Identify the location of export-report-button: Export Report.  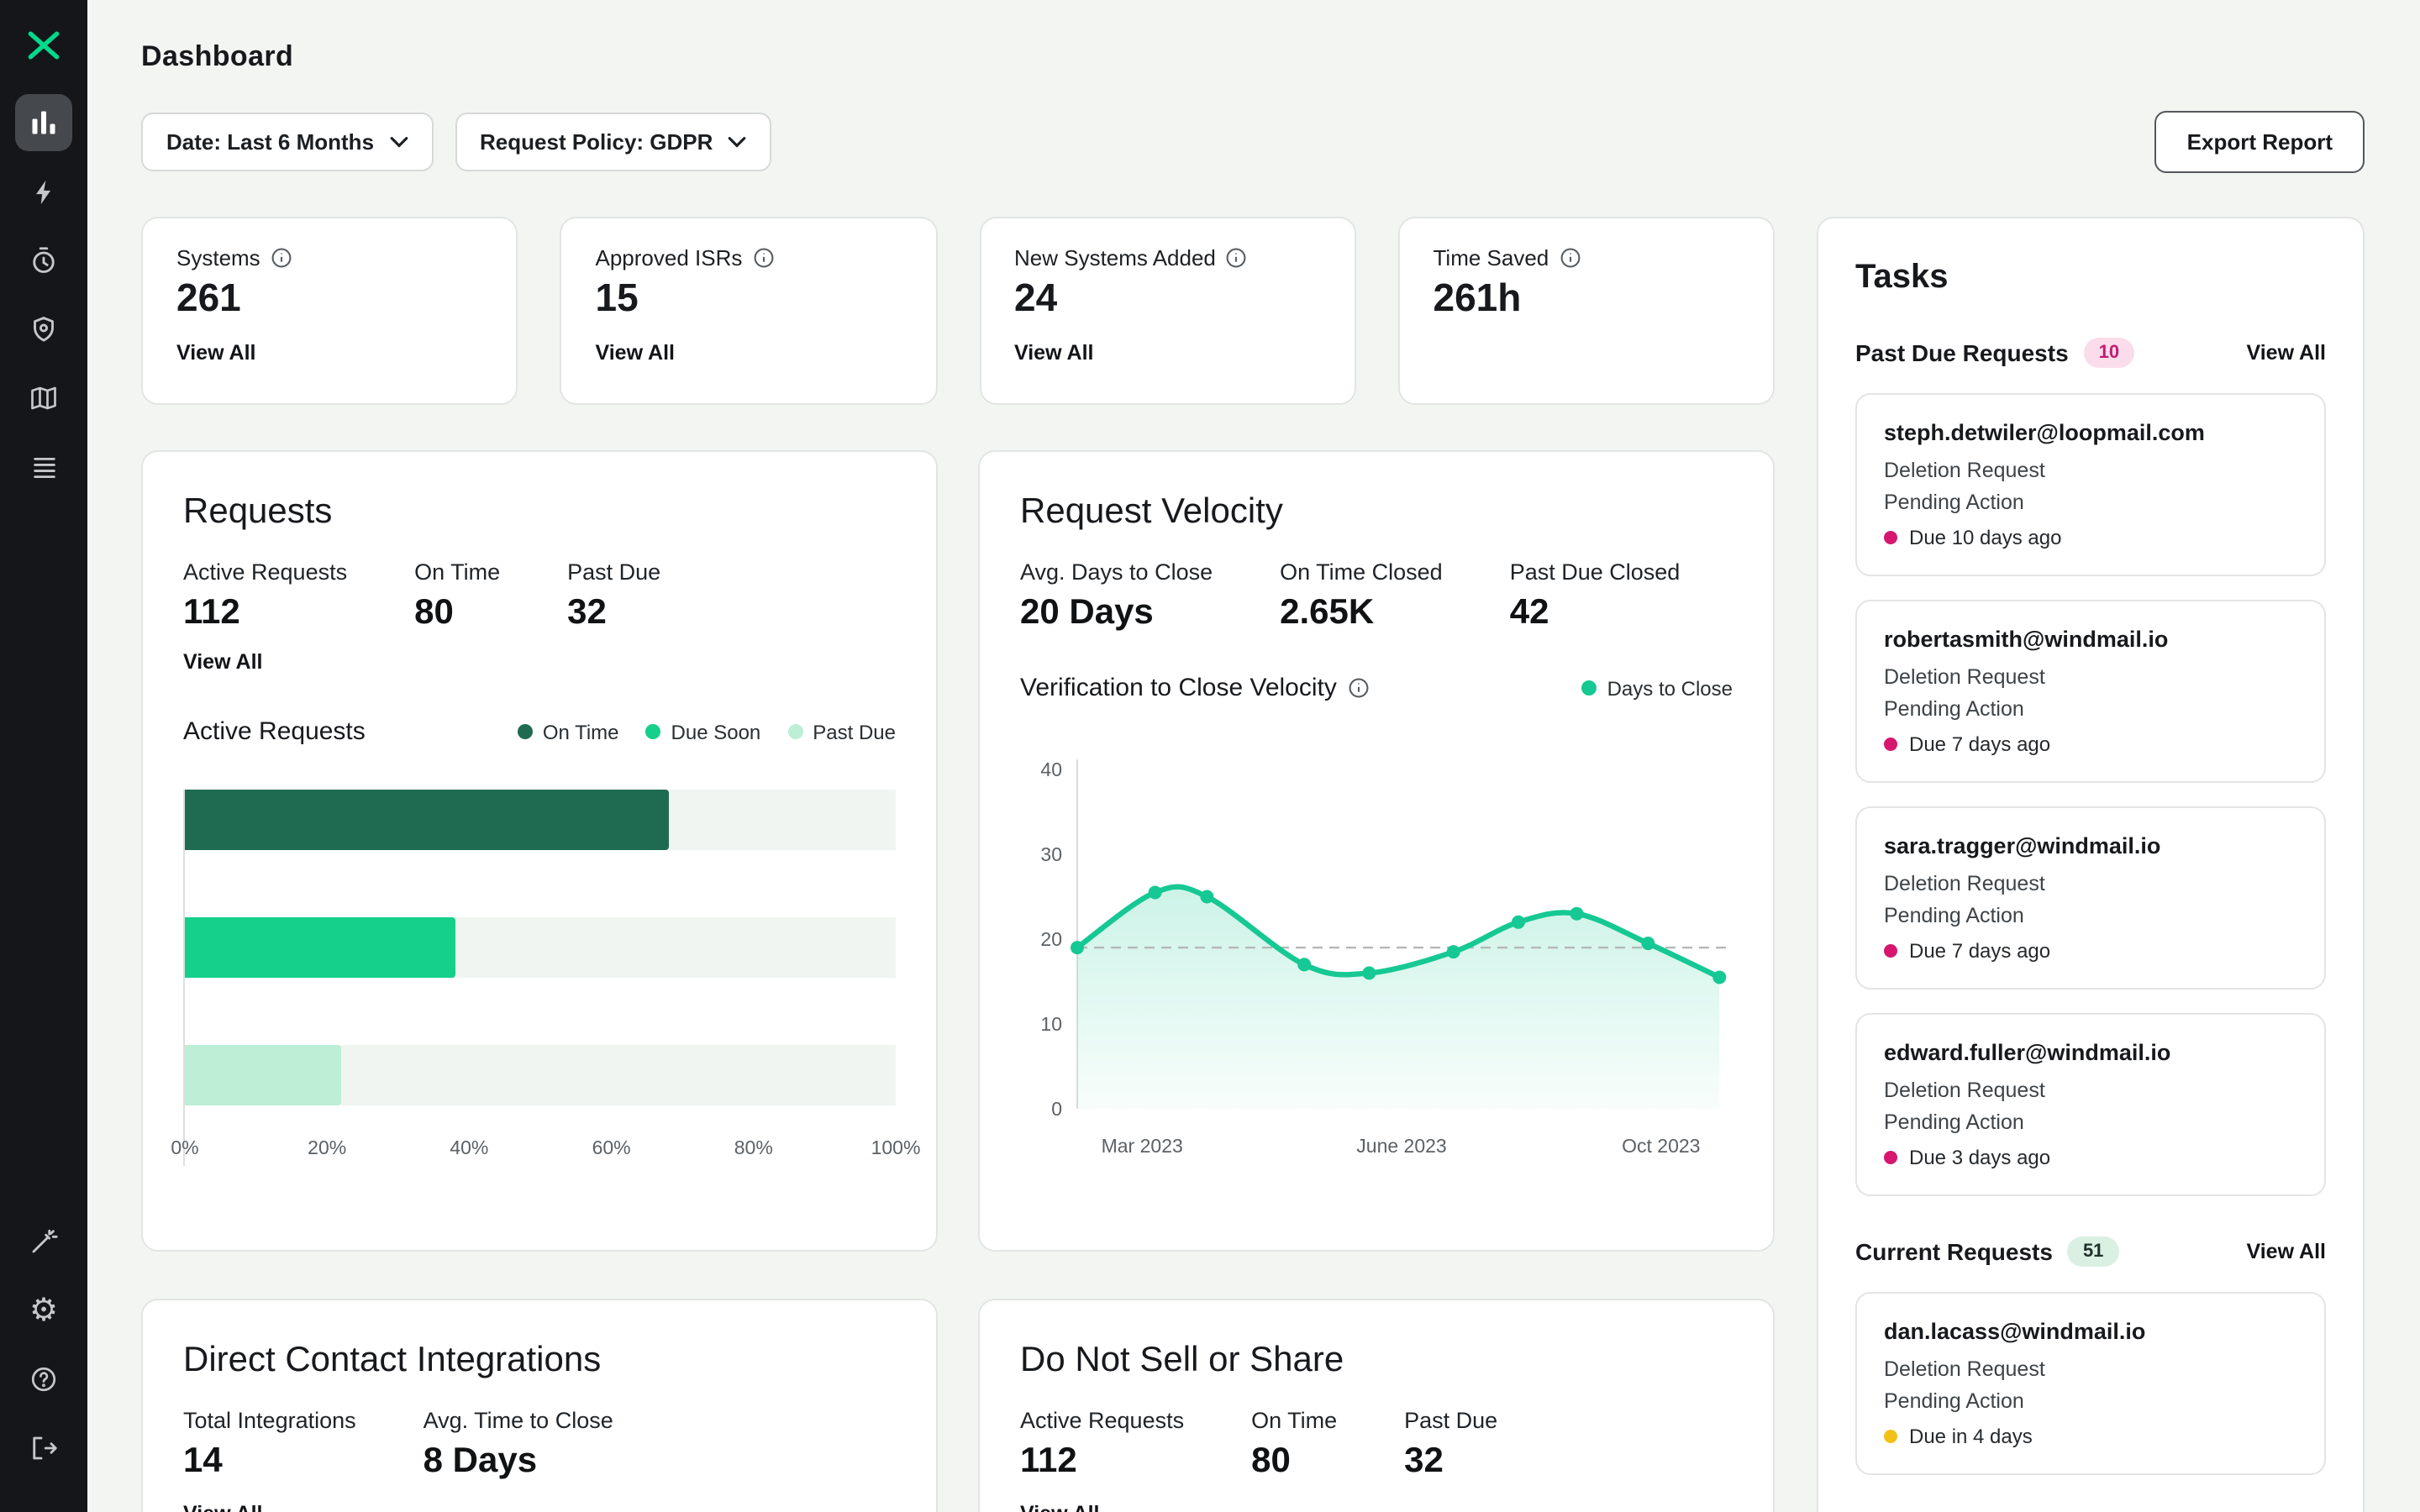
(2260, 142).